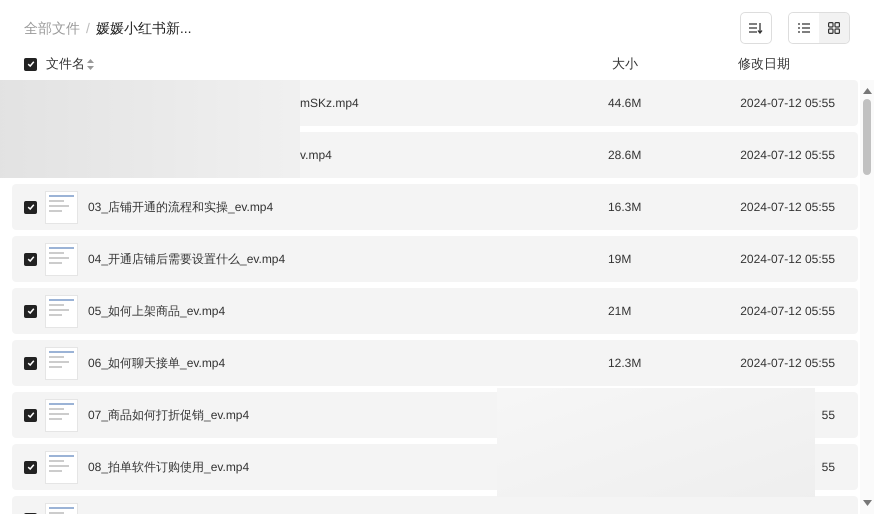 This screenshot has height=514, width=874. What do you see at coordinates (90, 64) in the screenshot?
I see `sort-arrows-icon` at bounding box center [90, 64].